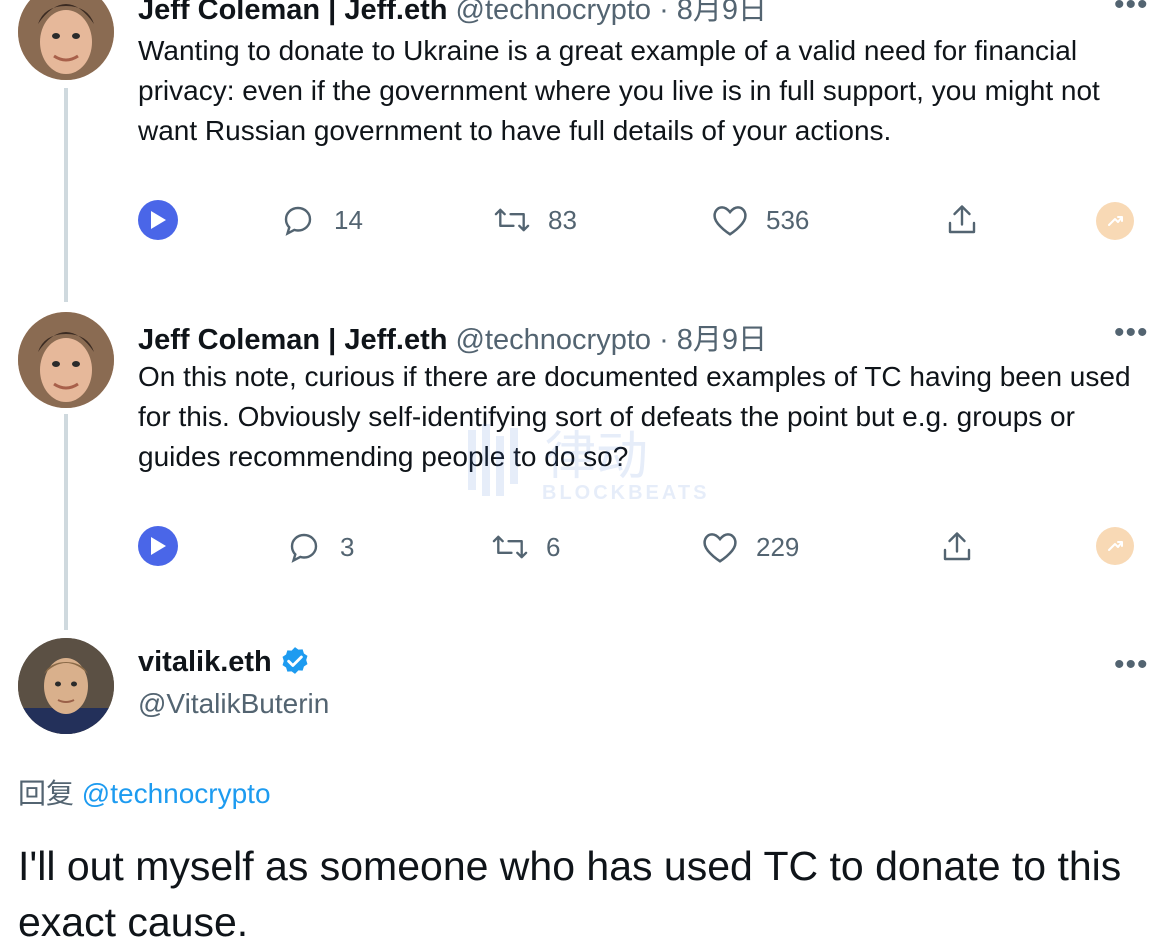 The image size is (1172, 950). Describe the element at coordinates (759, 220) in the screenshot. I see `like-button: 536` at that location.